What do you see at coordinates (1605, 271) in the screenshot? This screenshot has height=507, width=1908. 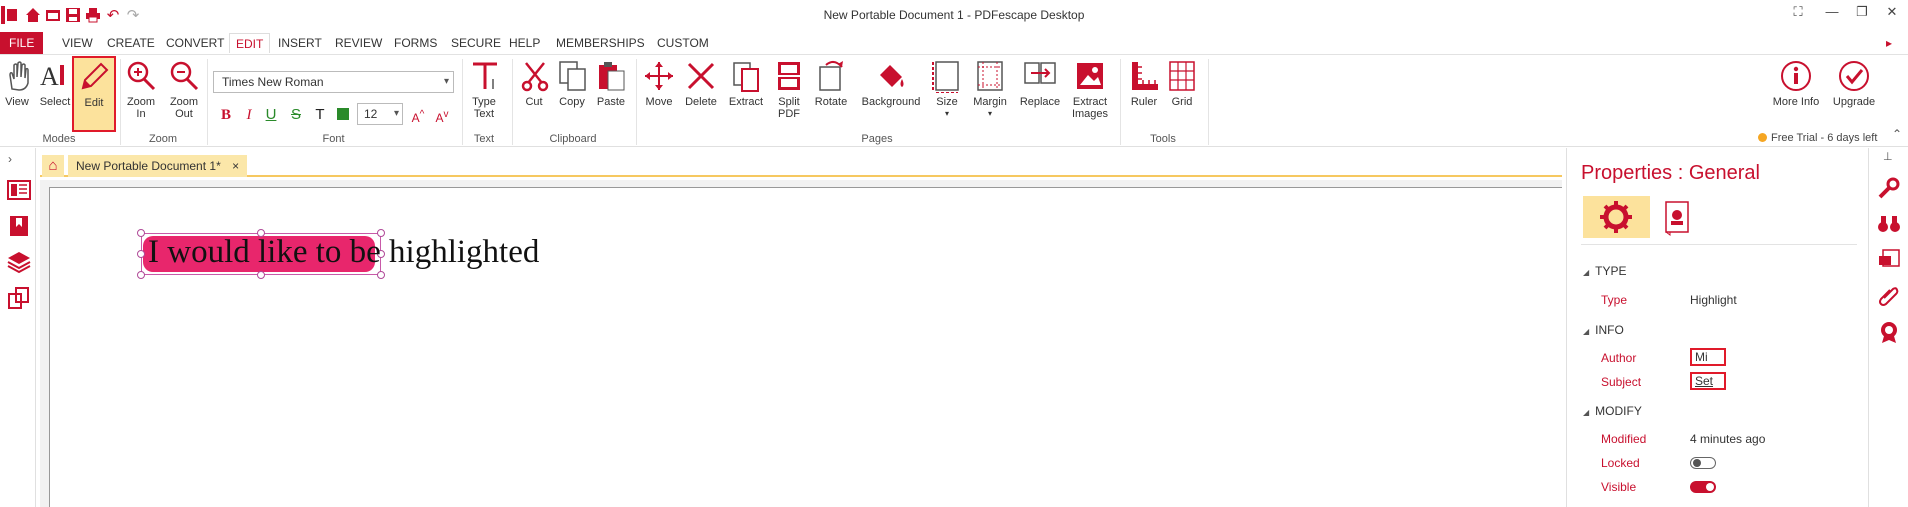 I see `section-type: ◢ TYPE` at bounding box center [1605, 271].